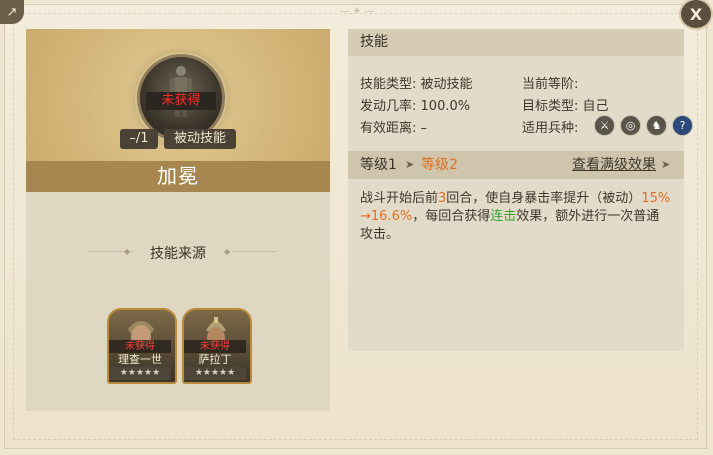 The width and height of the screenshot is (713, 455). I want to click on rate-row: 发动几率: 100.0%, so click(415, 104).